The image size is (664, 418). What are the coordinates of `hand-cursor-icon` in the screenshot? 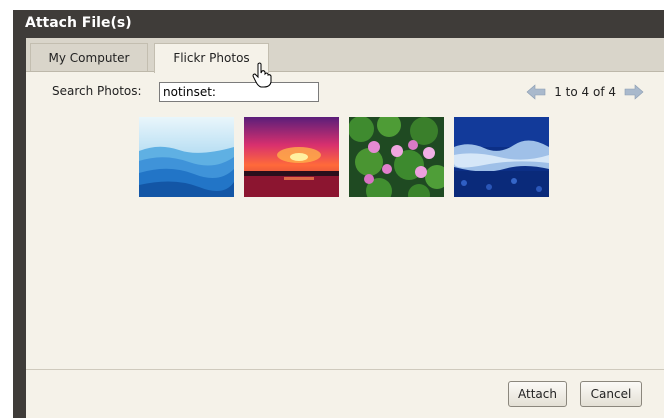 It's located at (262, 75).